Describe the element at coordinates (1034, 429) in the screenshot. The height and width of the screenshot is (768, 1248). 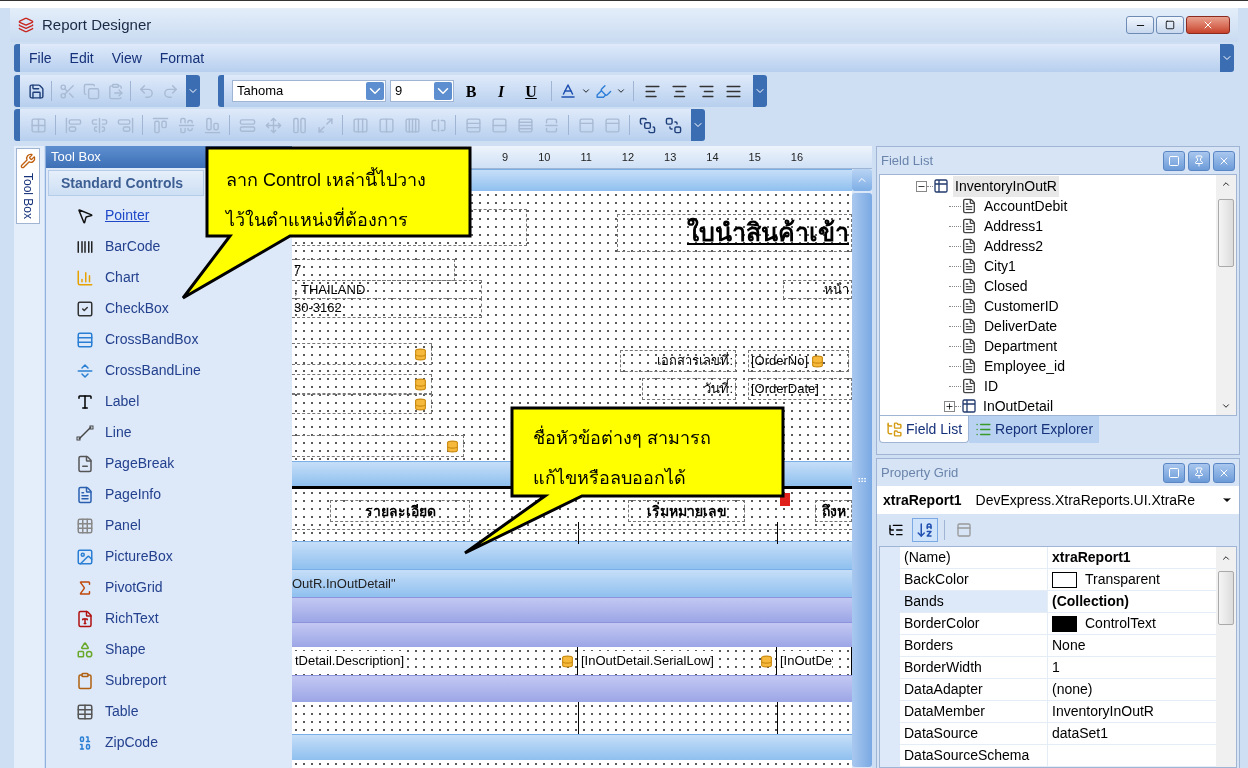
I see `panel-tab: Report Explorer` at that location.